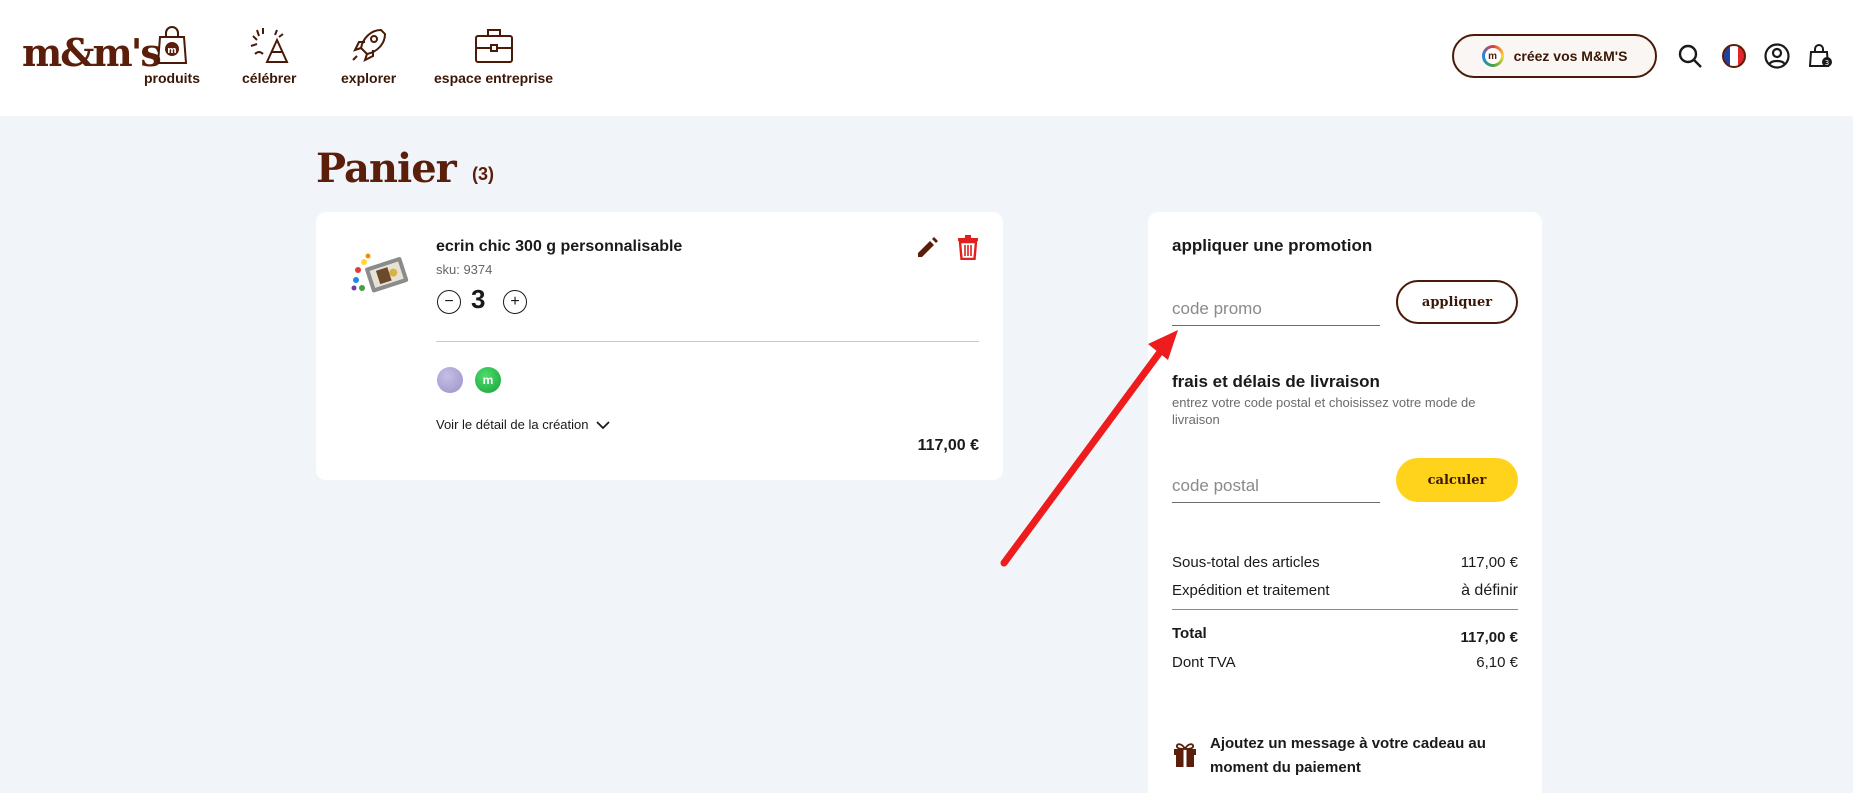  I want to click on mms-logo: m&m's, so click(92, 53).